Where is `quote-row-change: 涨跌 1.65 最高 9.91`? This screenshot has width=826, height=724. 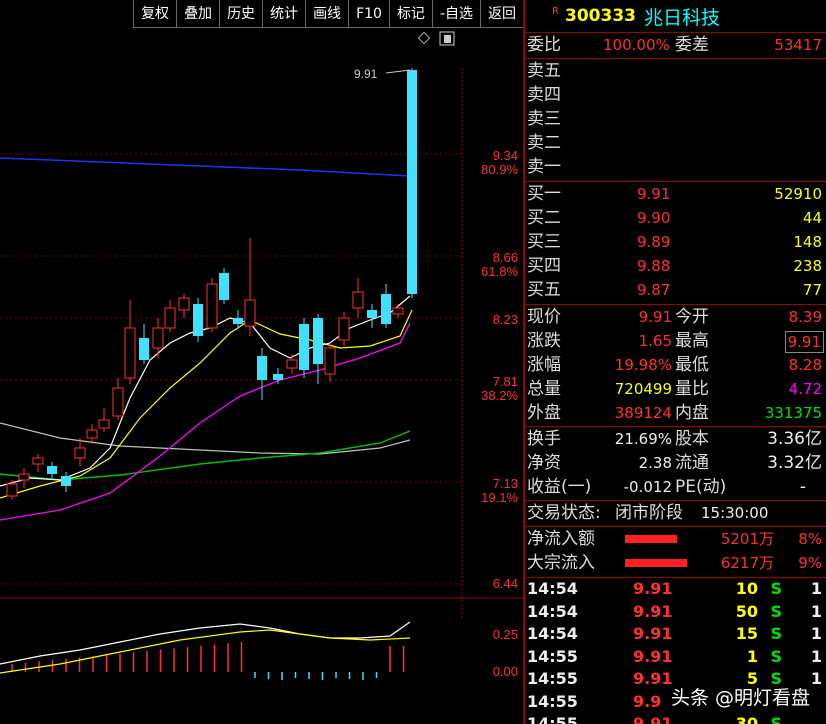 quote-row-change: 涨跌 1.65 最高 9.91 is located at coordinates (675, 341).